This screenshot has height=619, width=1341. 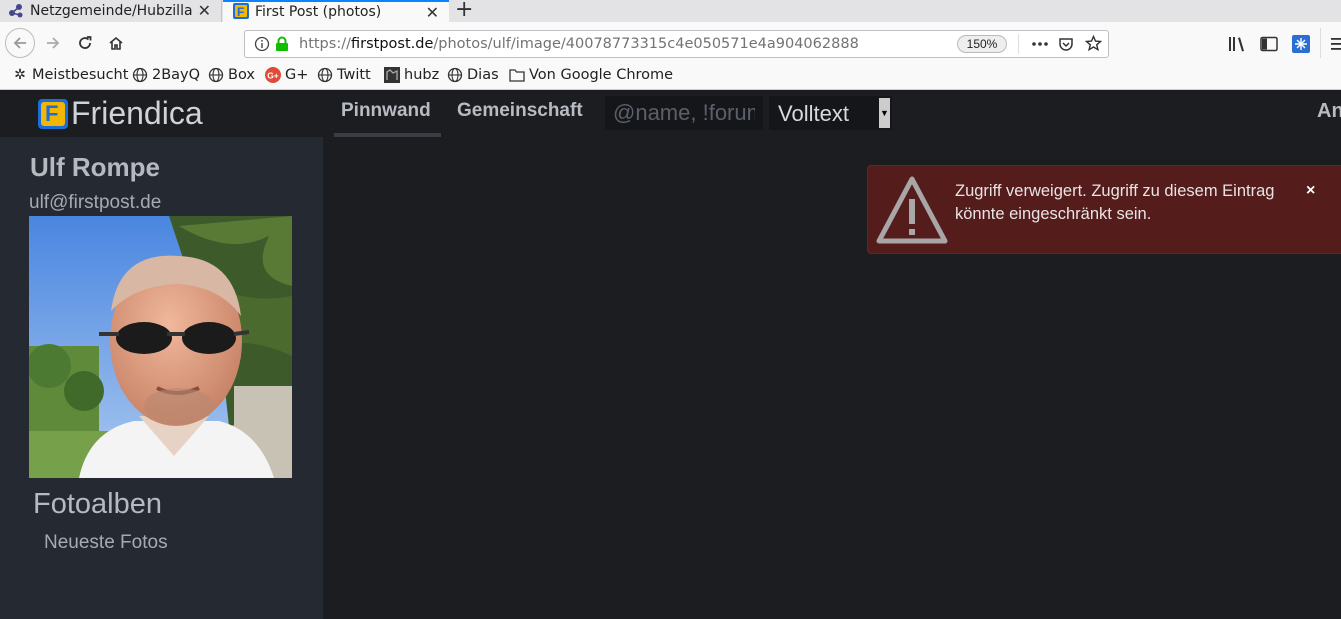 I want to click on toolbar-divider, so click(x=1320, y=43).